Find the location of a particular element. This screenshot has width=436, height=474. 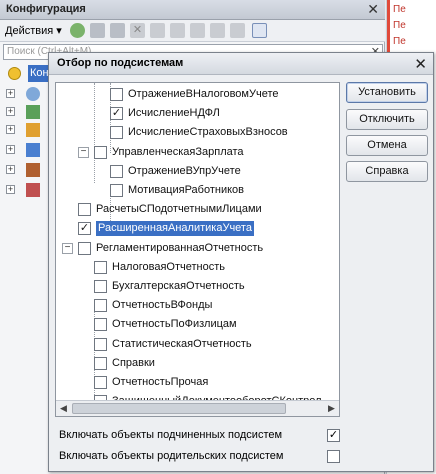

tree-node: СтатистическаяОтчетность is located at coordinates (197, 344).